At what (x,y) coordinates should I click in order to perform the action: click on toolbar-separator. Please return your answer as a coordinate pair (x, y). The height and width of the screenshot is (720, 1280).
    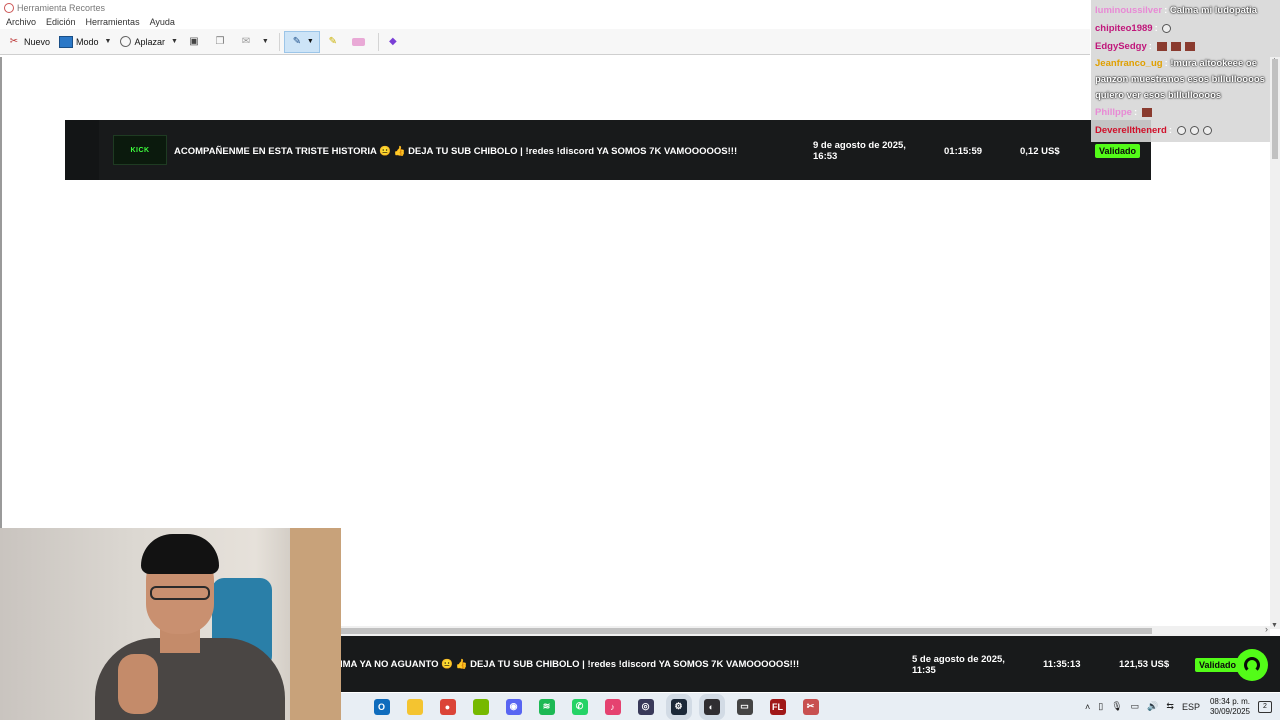
    Looking at the image, I should click on (279, 41).